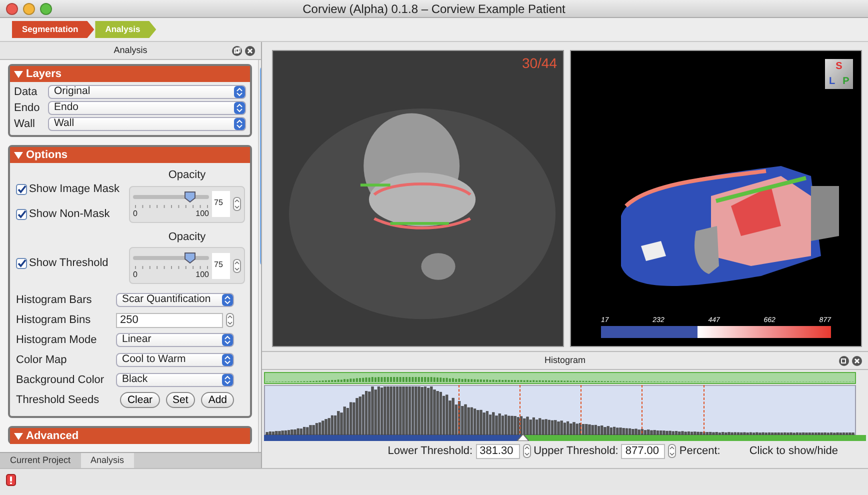 Image resolution: width=868 pixels, height=495 pixels. Describe the element at coordinates (130, 74) in the screenshot. I see `section-header: Layers` at that location.